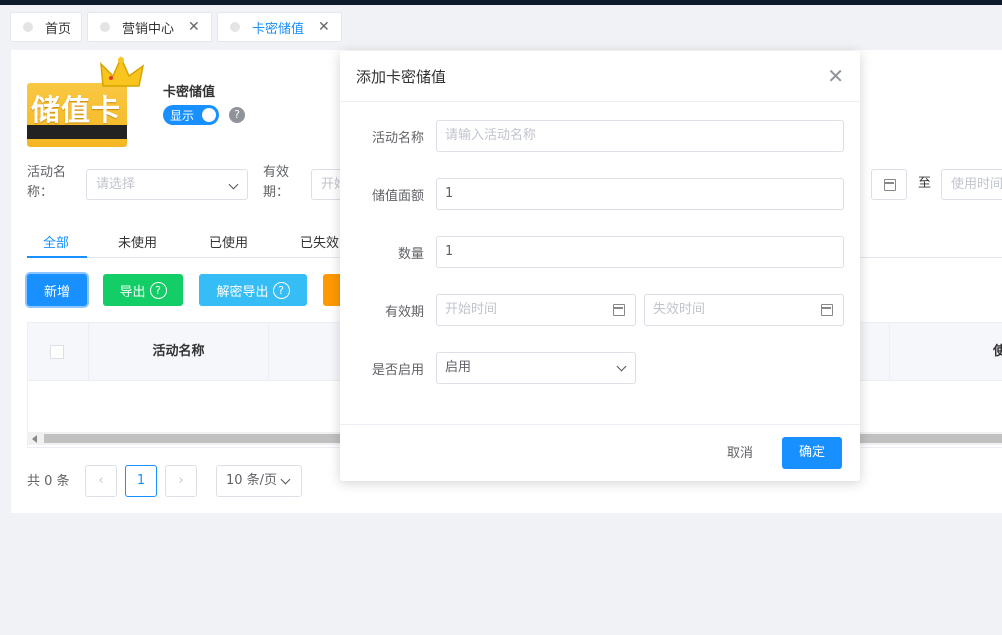 This screenshot has height=635, width=1002. I want to click on select-all-checkbox, so click(57, 352).